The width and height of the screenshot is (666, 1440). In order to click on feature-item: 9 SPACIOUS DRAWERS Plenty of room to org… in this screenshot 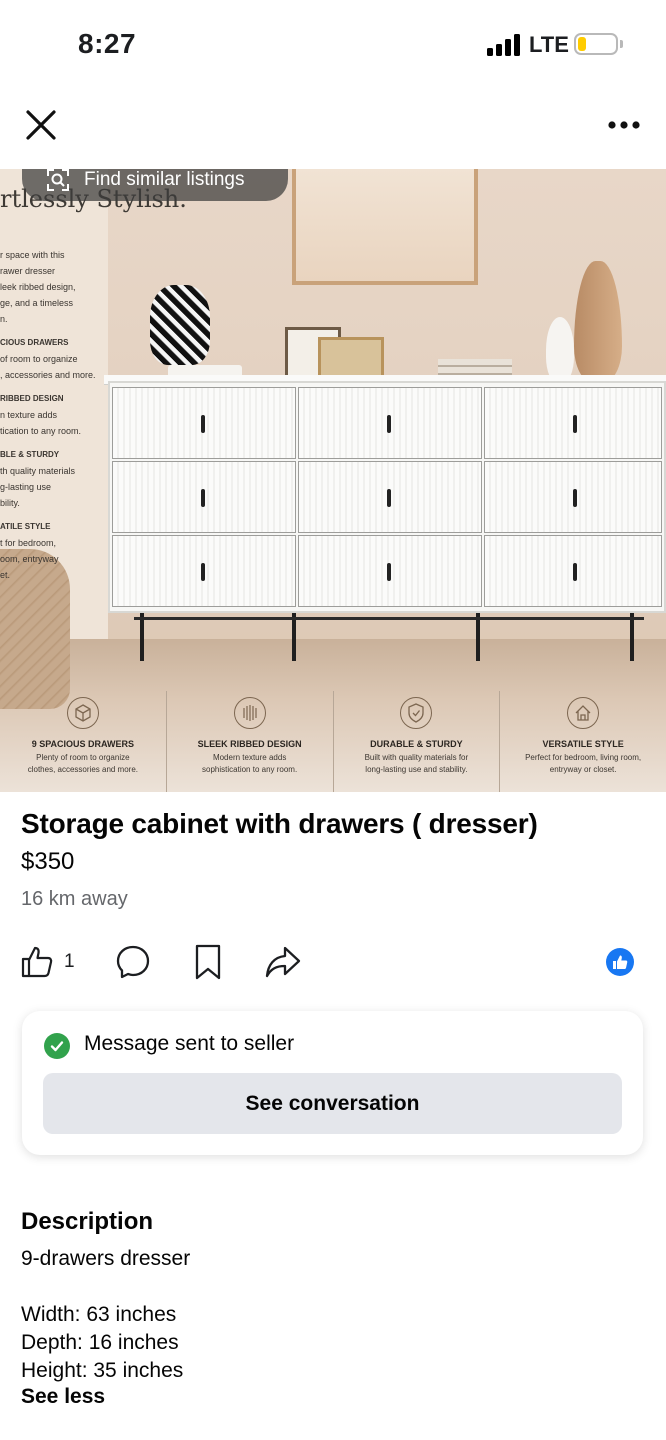, I will do `click(83, 741)`.